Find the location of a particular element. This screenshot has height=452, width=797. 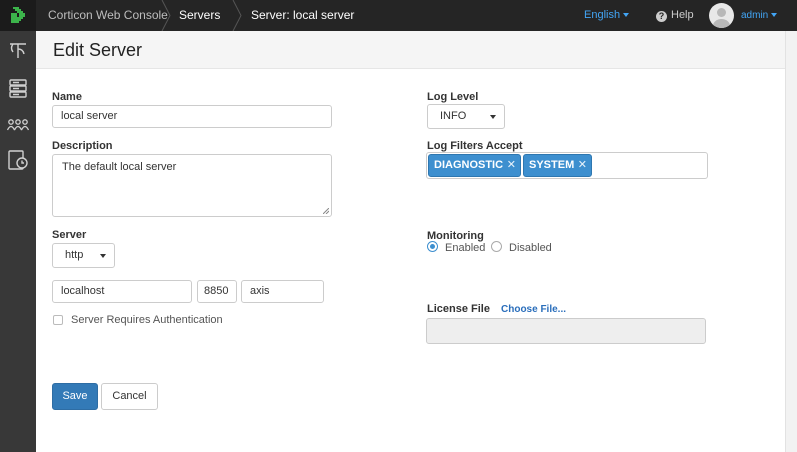

description-text: The default local server is located at coordinates (119, 167).